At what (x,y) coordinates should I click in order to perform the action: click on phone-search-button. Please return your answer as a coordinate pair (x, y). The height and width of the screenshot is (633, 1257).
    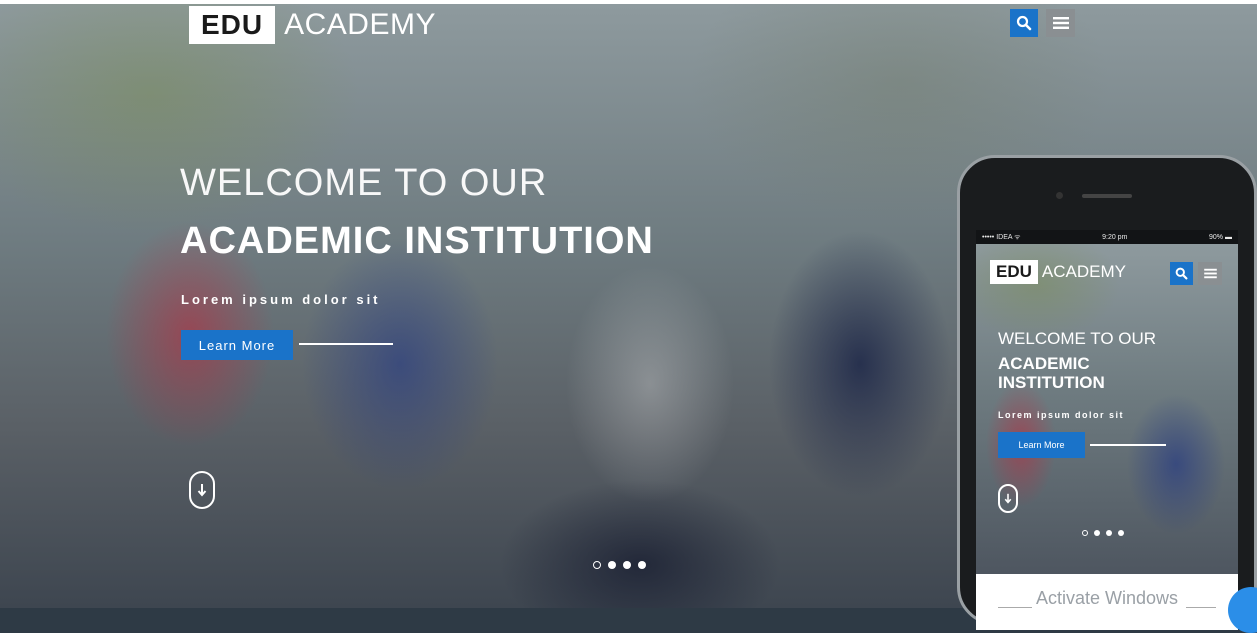
    Looking at the image, I should click on (1181, 273).